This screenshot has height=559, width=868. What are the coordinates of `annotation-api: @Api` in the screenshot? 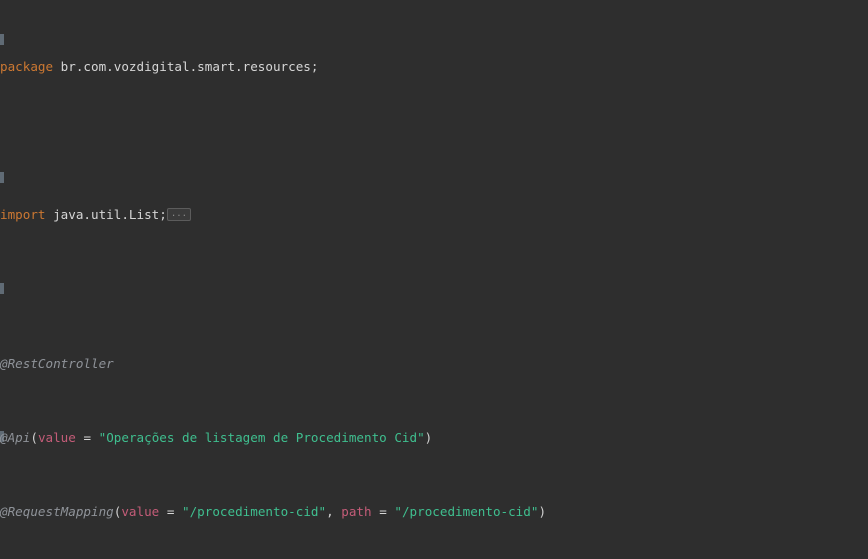 It's located at (15, 437).